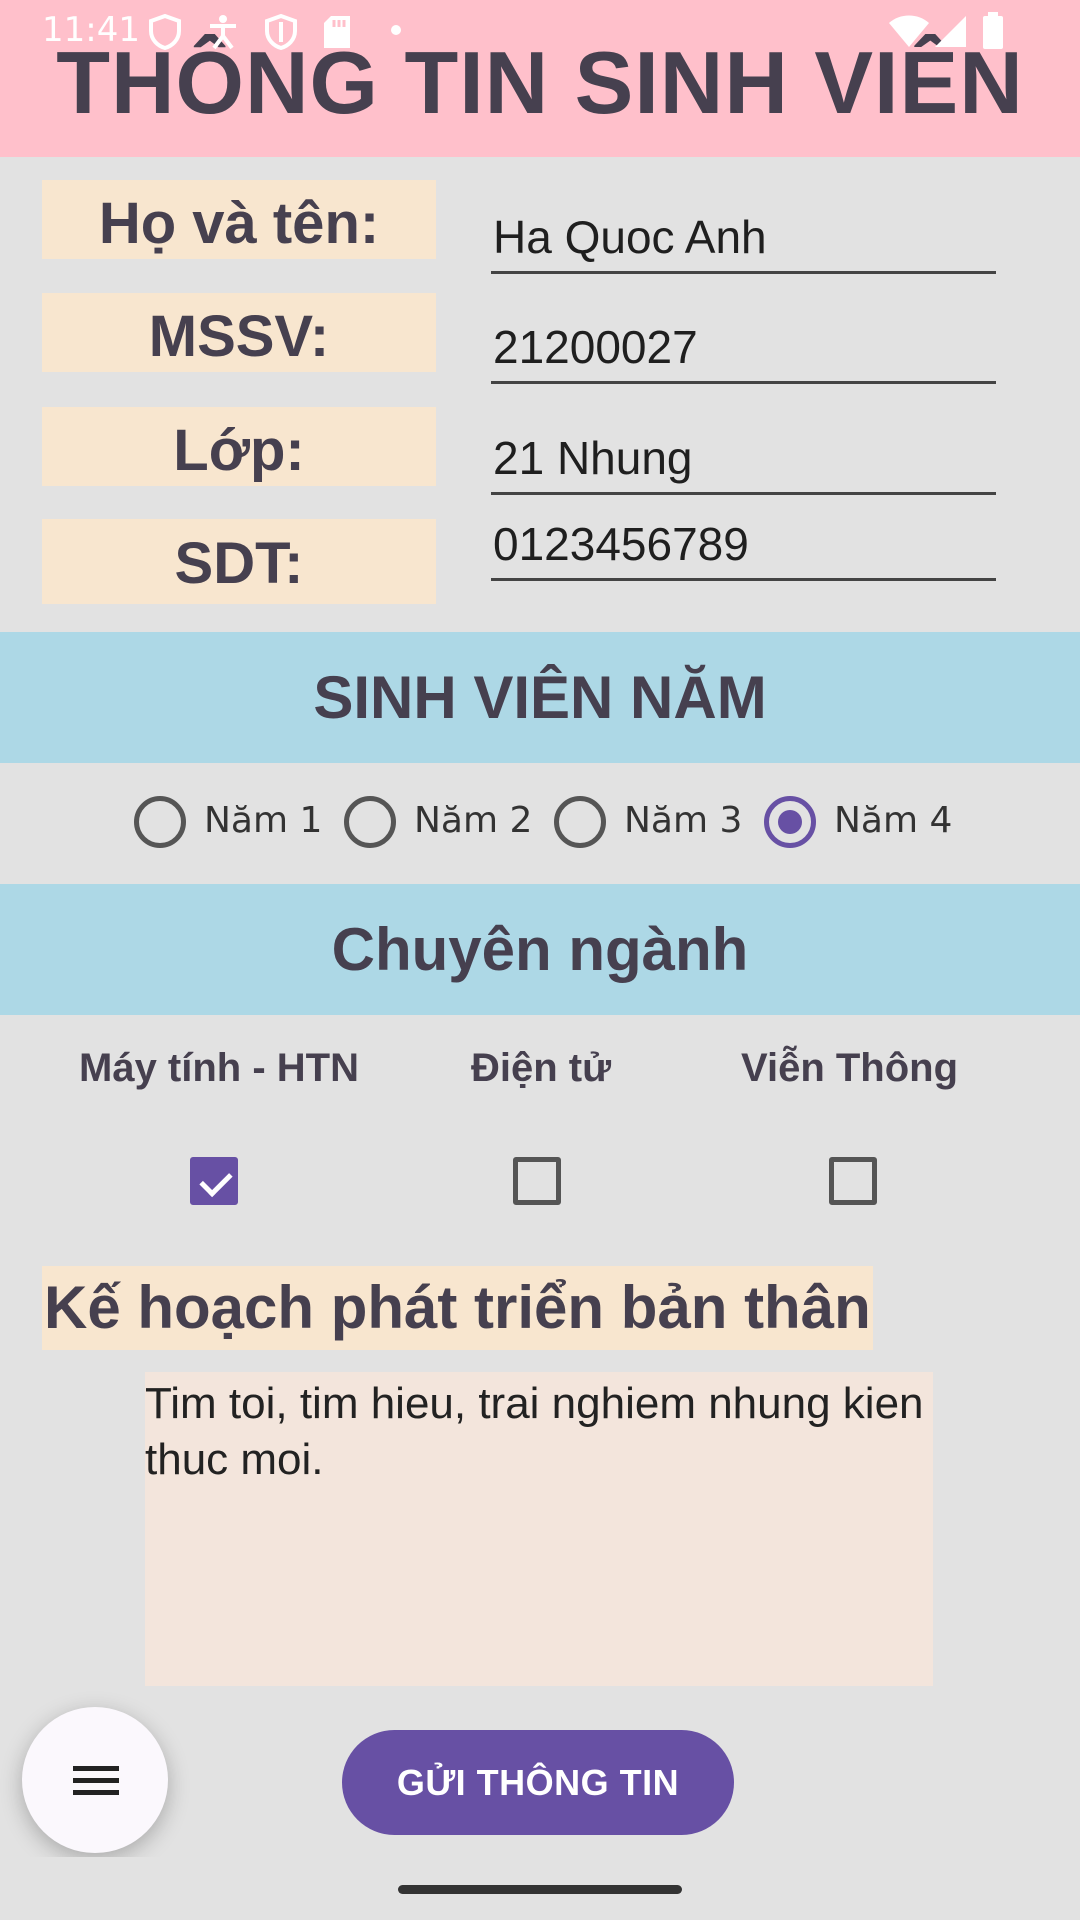 The image size is (1080, 1920). I want to click on radio-label: Năm 2, so click(473, 820).